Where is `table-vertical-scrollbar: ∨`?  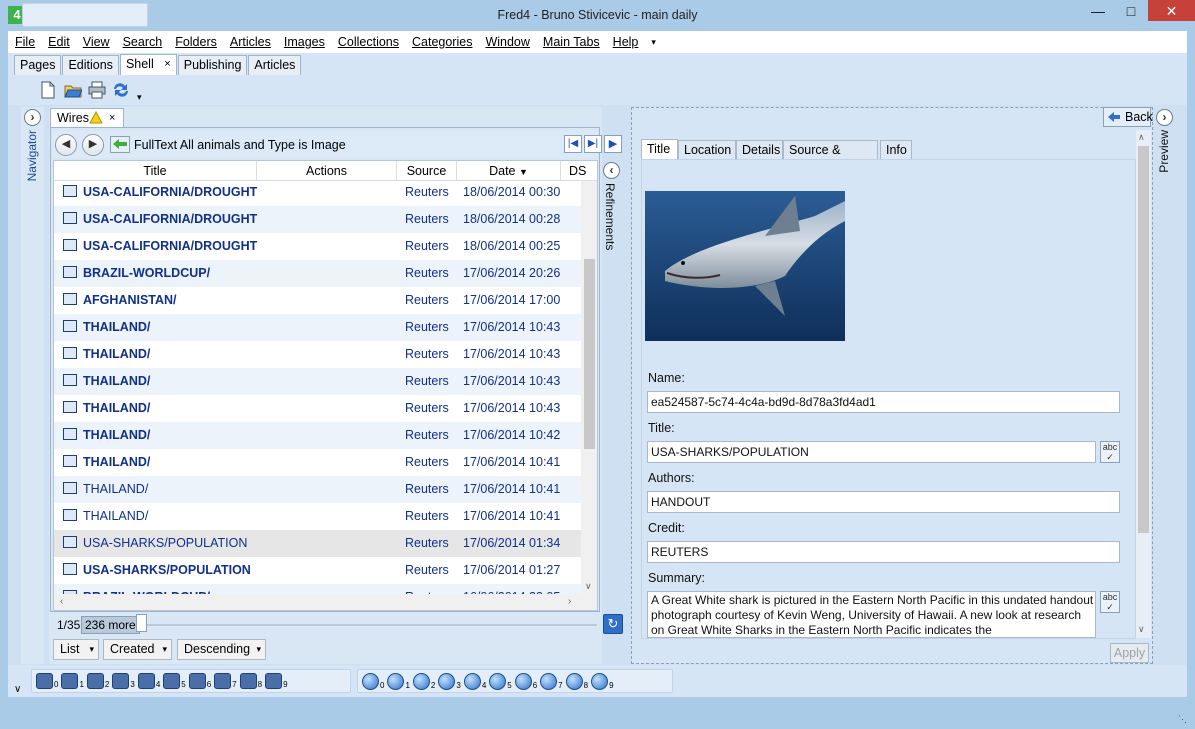 table-vertical-scrollbar: ∨ is located at coordinates (589, 387).